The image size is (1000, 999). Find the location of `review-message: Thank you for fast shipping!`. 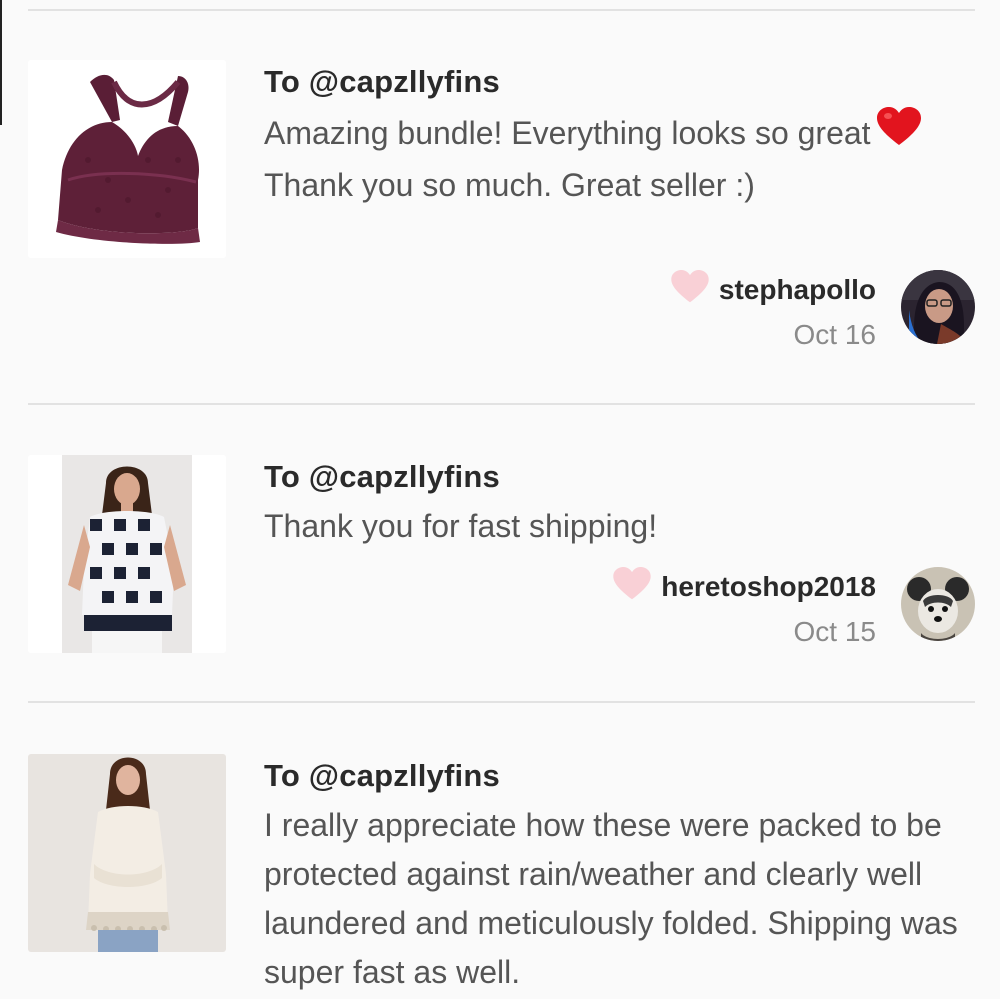

review-message: Thank you for fast shipping! is located at coordinates (461, 526).